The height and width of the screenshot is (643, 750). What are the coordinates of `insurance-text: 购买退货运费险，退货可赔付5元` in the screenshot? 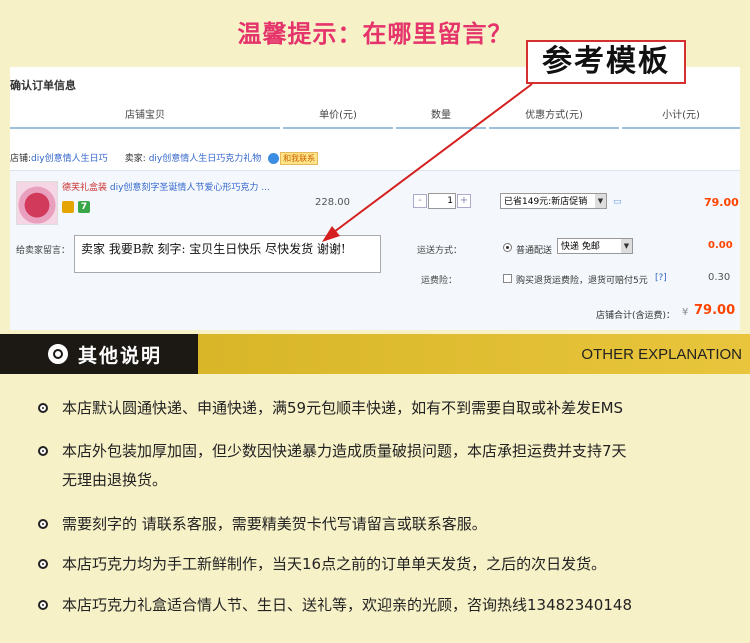 It's located at (582, 281).